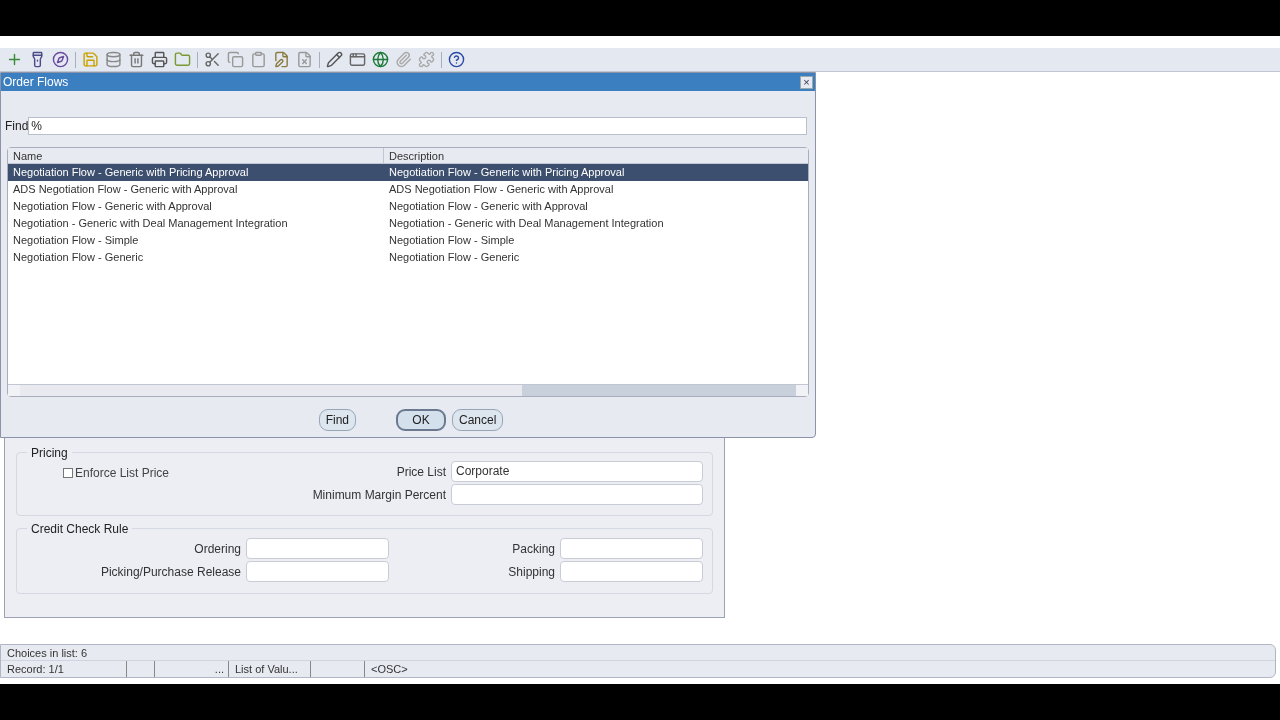 Image resolution: width=1280 pixels, height=720 pixels. What do you see at coordinates (456, 59) in the screenshot?
I see `help-icon` at bounding box center [456, 59].